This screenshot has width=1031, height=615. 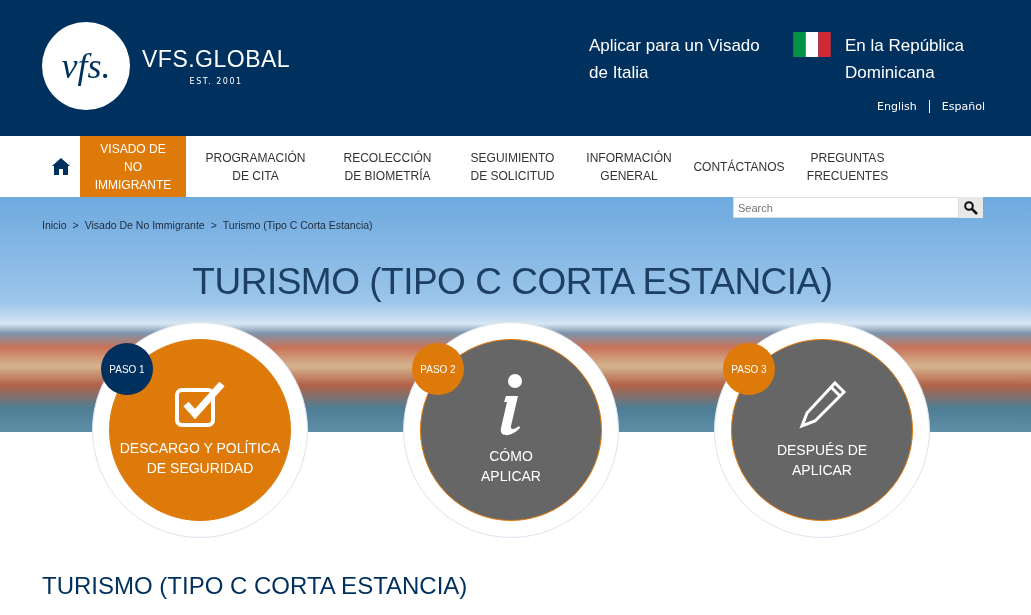 What do you see at coordinates (387, 166) in the screenshot?
I see `nav-tab: RECOLECCIÓN DE BIOMETRÍA` at bounding box center [387, 166].